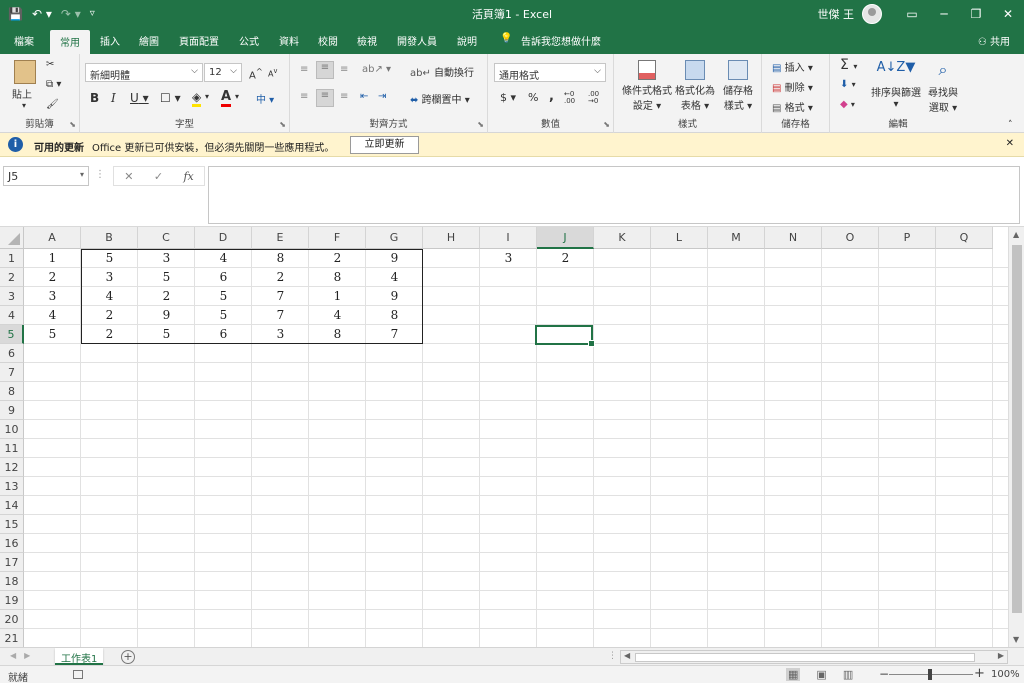  What do you see at coordinates (1005, 674) in the screenshot?
I see `zoom-level: 100%` at bounding box center [1005, 674].